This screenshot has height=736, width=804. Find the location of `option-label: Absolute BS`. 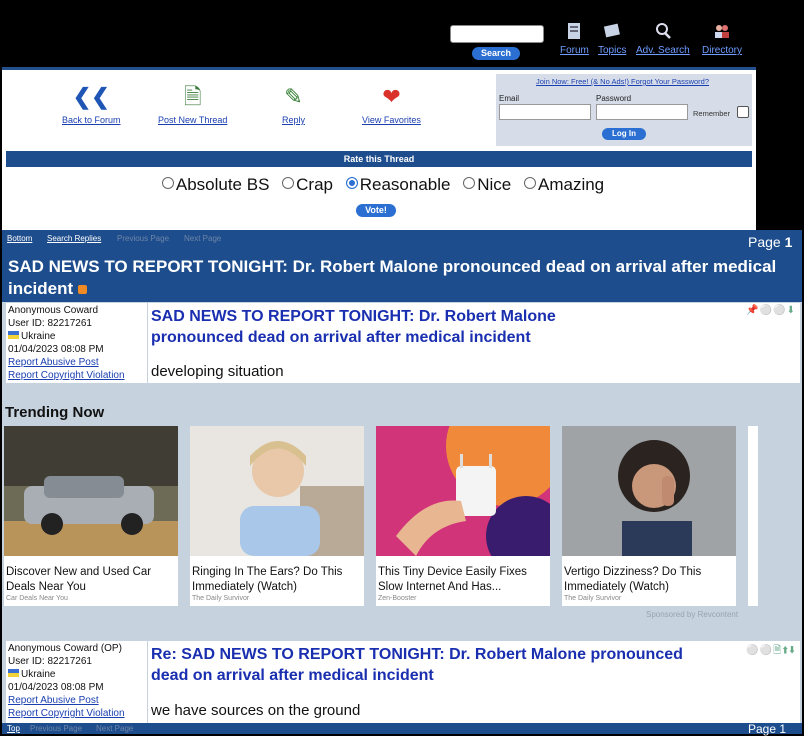

option-label: Absolute BS is located at coordinates (222, 184).